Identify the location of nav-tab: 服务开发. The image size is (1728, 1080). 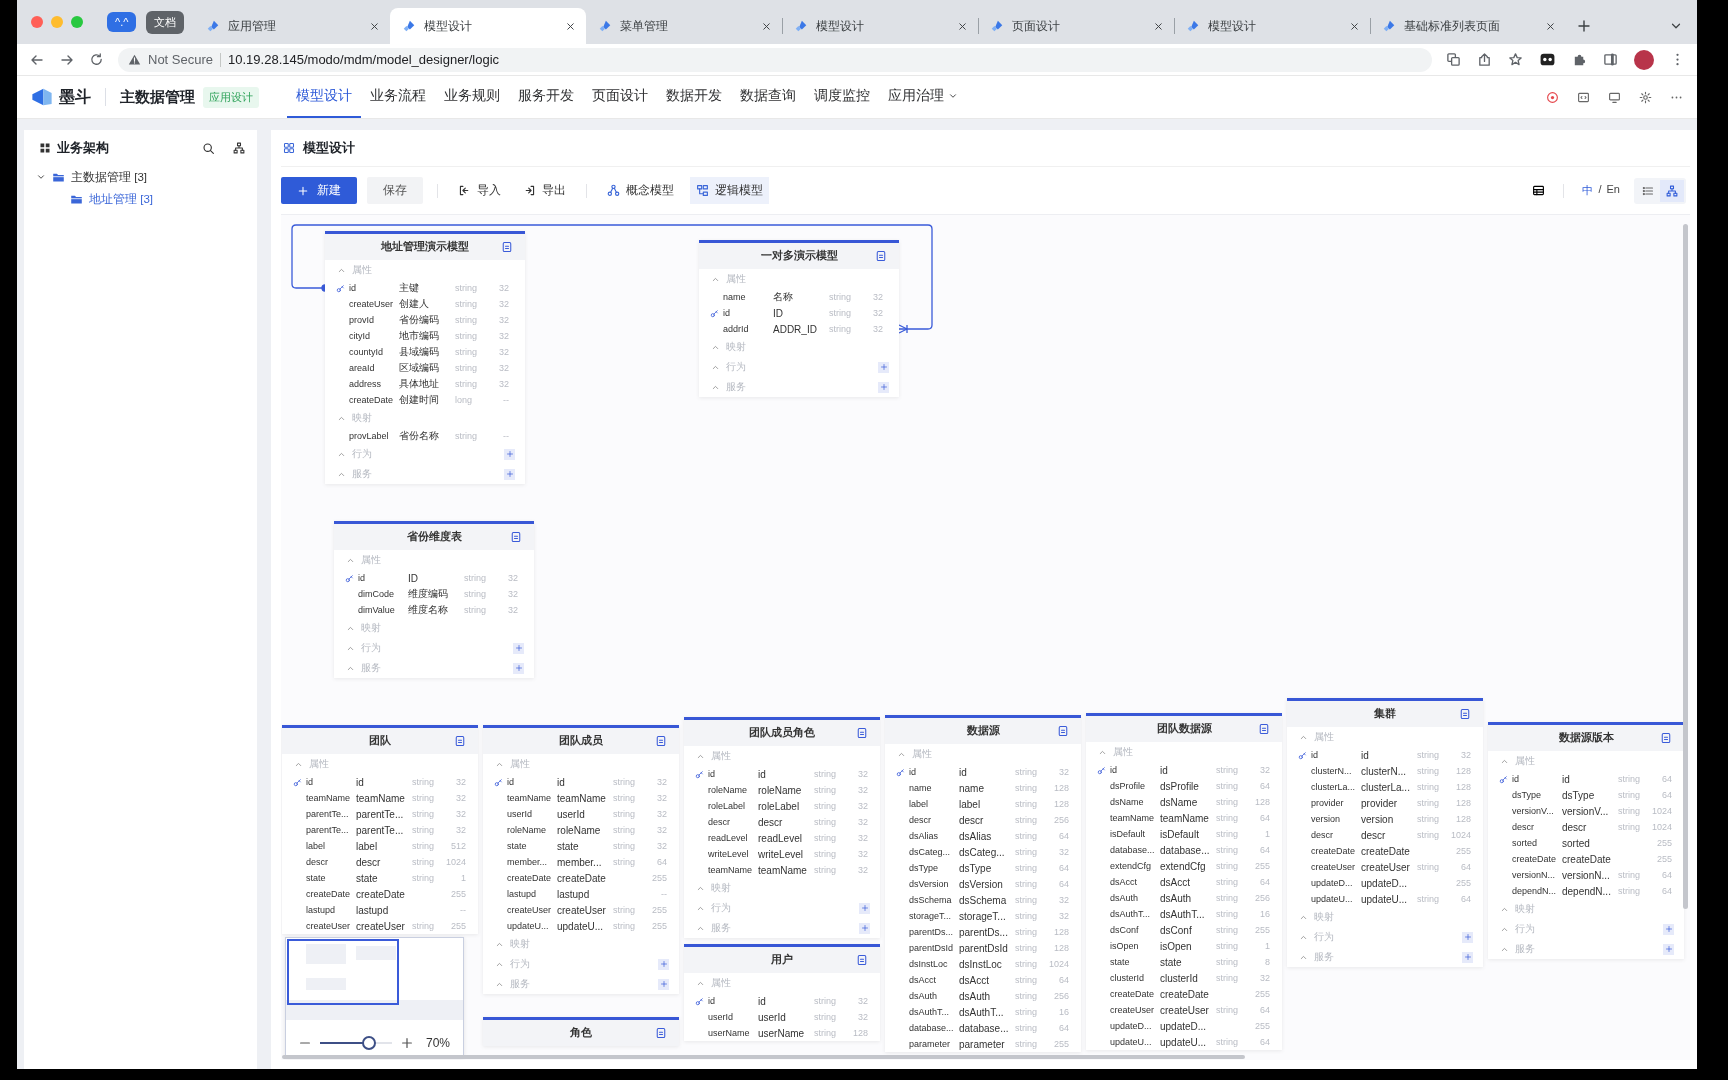
(546, 97).